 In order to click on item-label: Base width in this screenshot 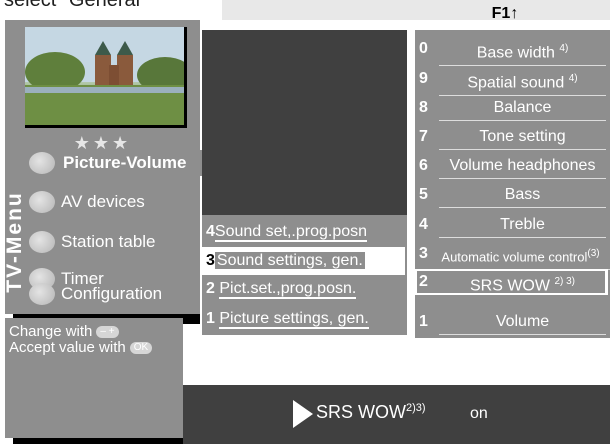, I will do `click(515, 53)`.